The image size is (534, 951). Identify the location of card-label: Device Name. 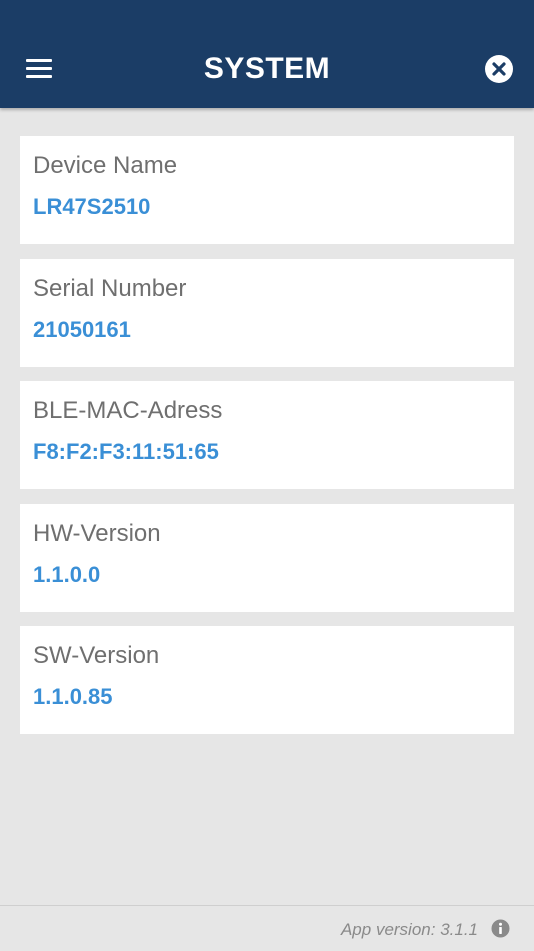
(105, 165).